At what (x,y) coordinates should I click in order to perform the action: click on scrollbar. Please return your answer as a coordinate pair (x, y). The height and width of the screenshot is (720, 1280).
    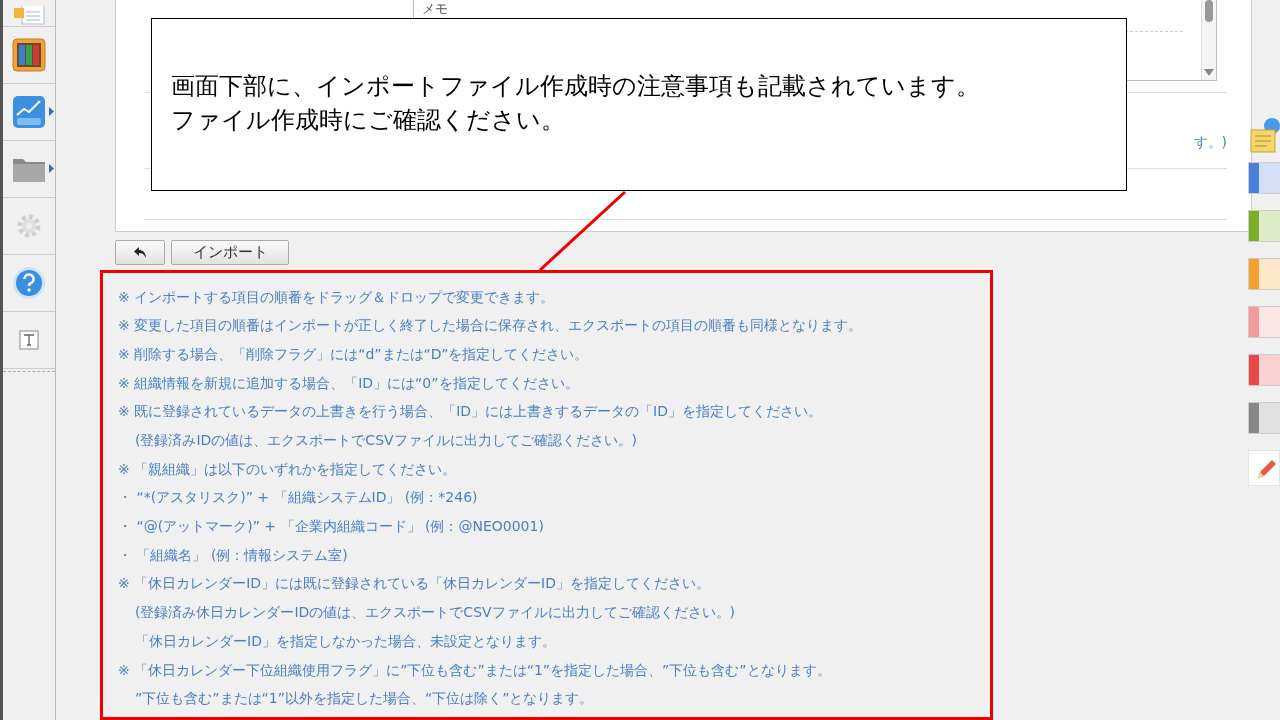
    Looking at the image, I should click on (1208, 40).